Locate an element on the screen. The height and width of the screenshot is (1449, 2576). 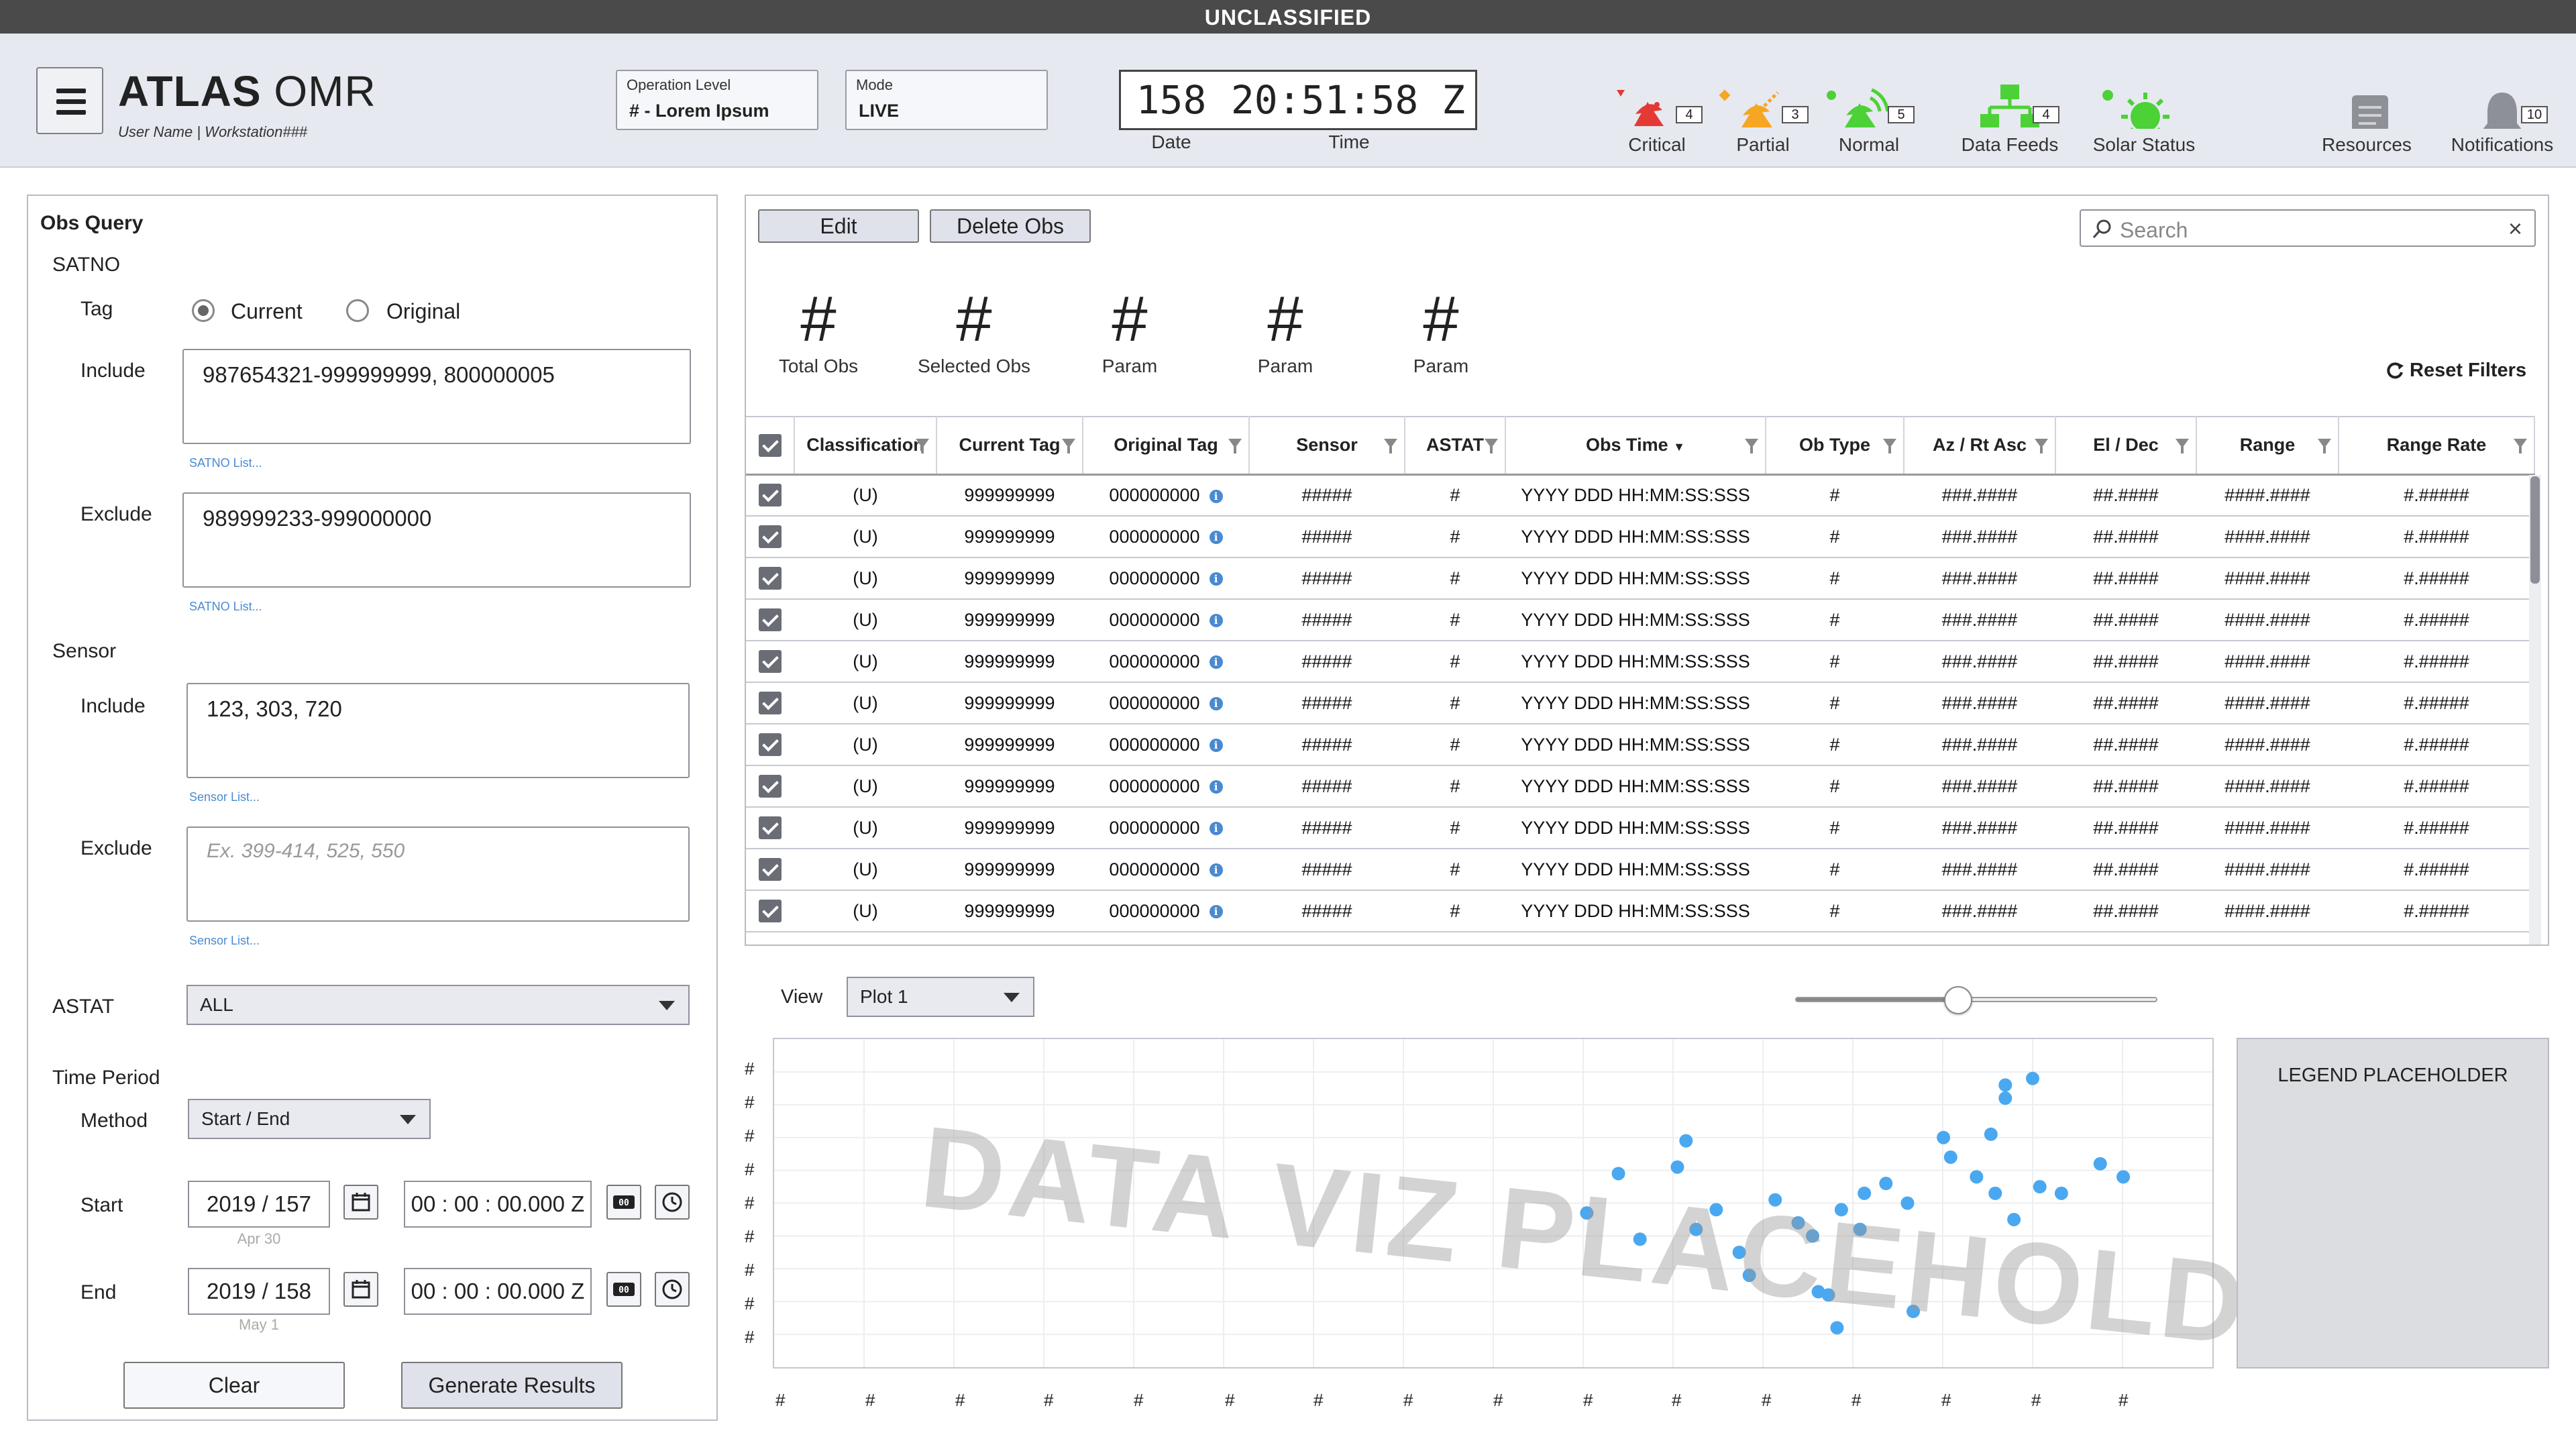
zoom-slider-handle is located at coordinates (1958, 1000).